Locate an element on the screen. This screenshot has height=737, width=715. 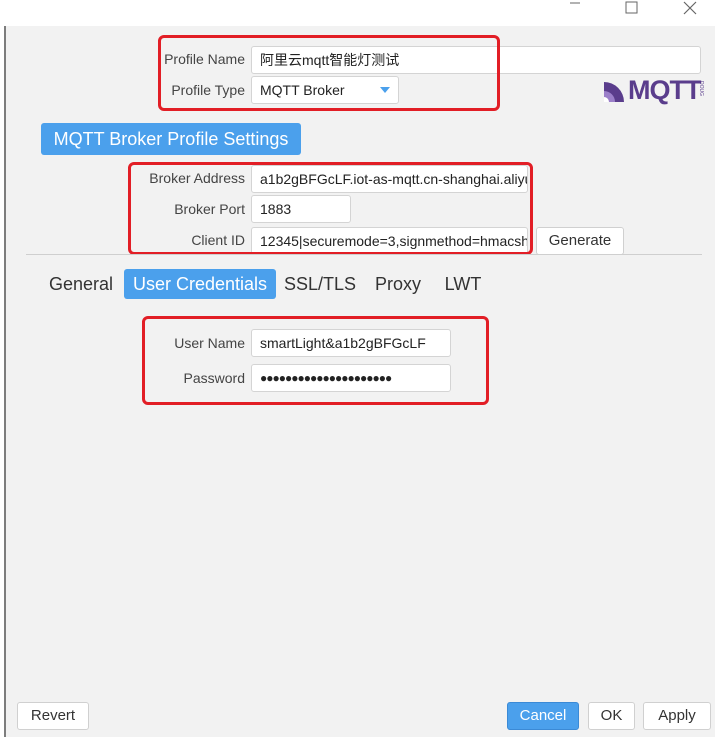
tab-lwt: LWT is located at coordinates (463, 284).